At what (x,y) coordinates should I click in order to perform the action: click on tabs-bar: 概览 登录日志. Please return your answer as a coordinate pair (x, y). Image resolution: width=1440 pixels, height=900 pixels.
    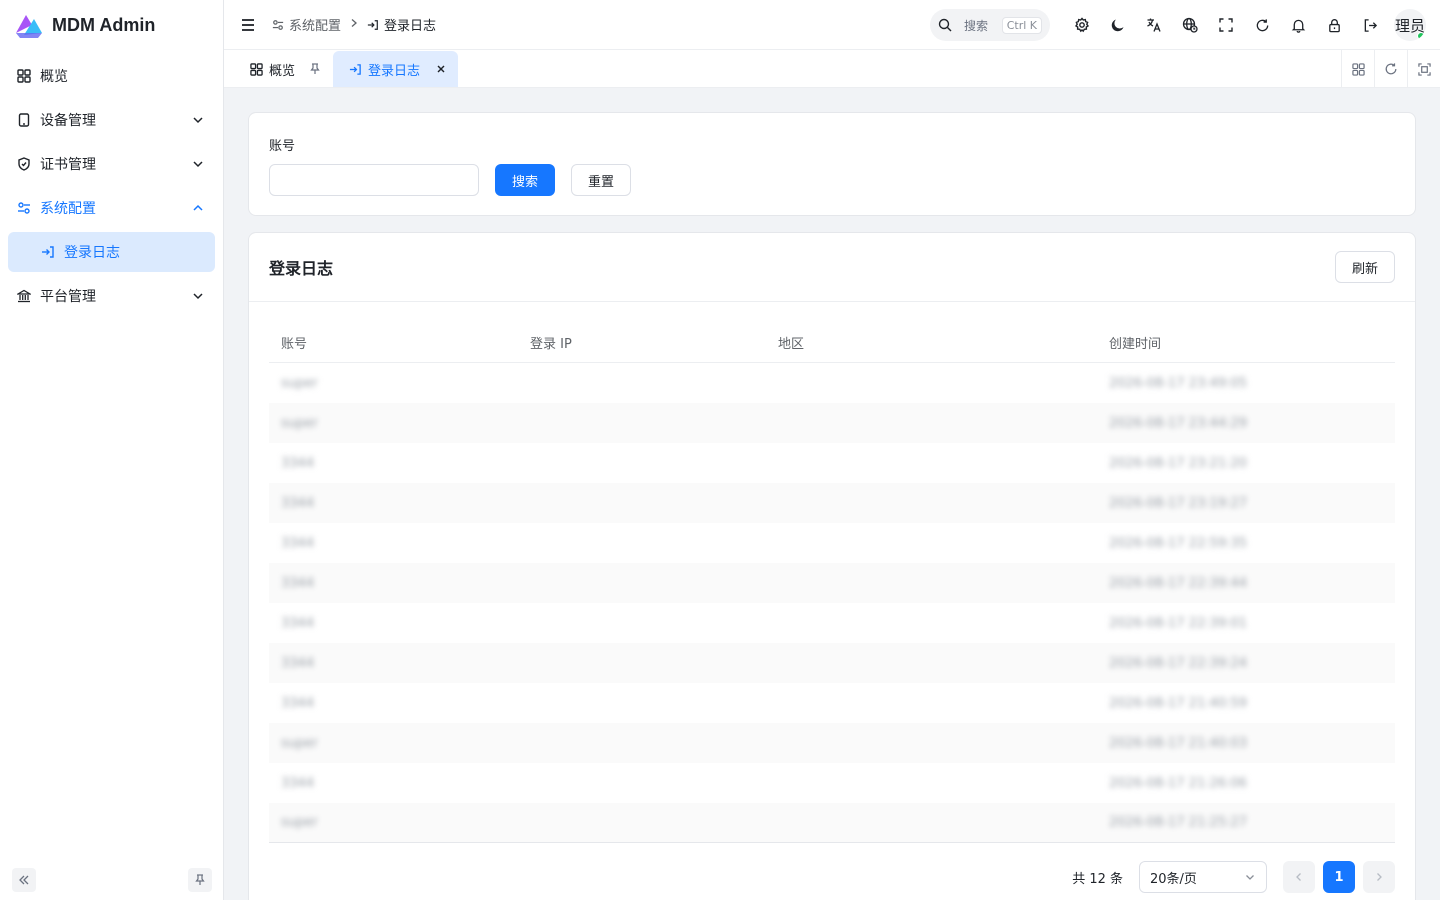
    Looking at the image, I should click on (832, 69).